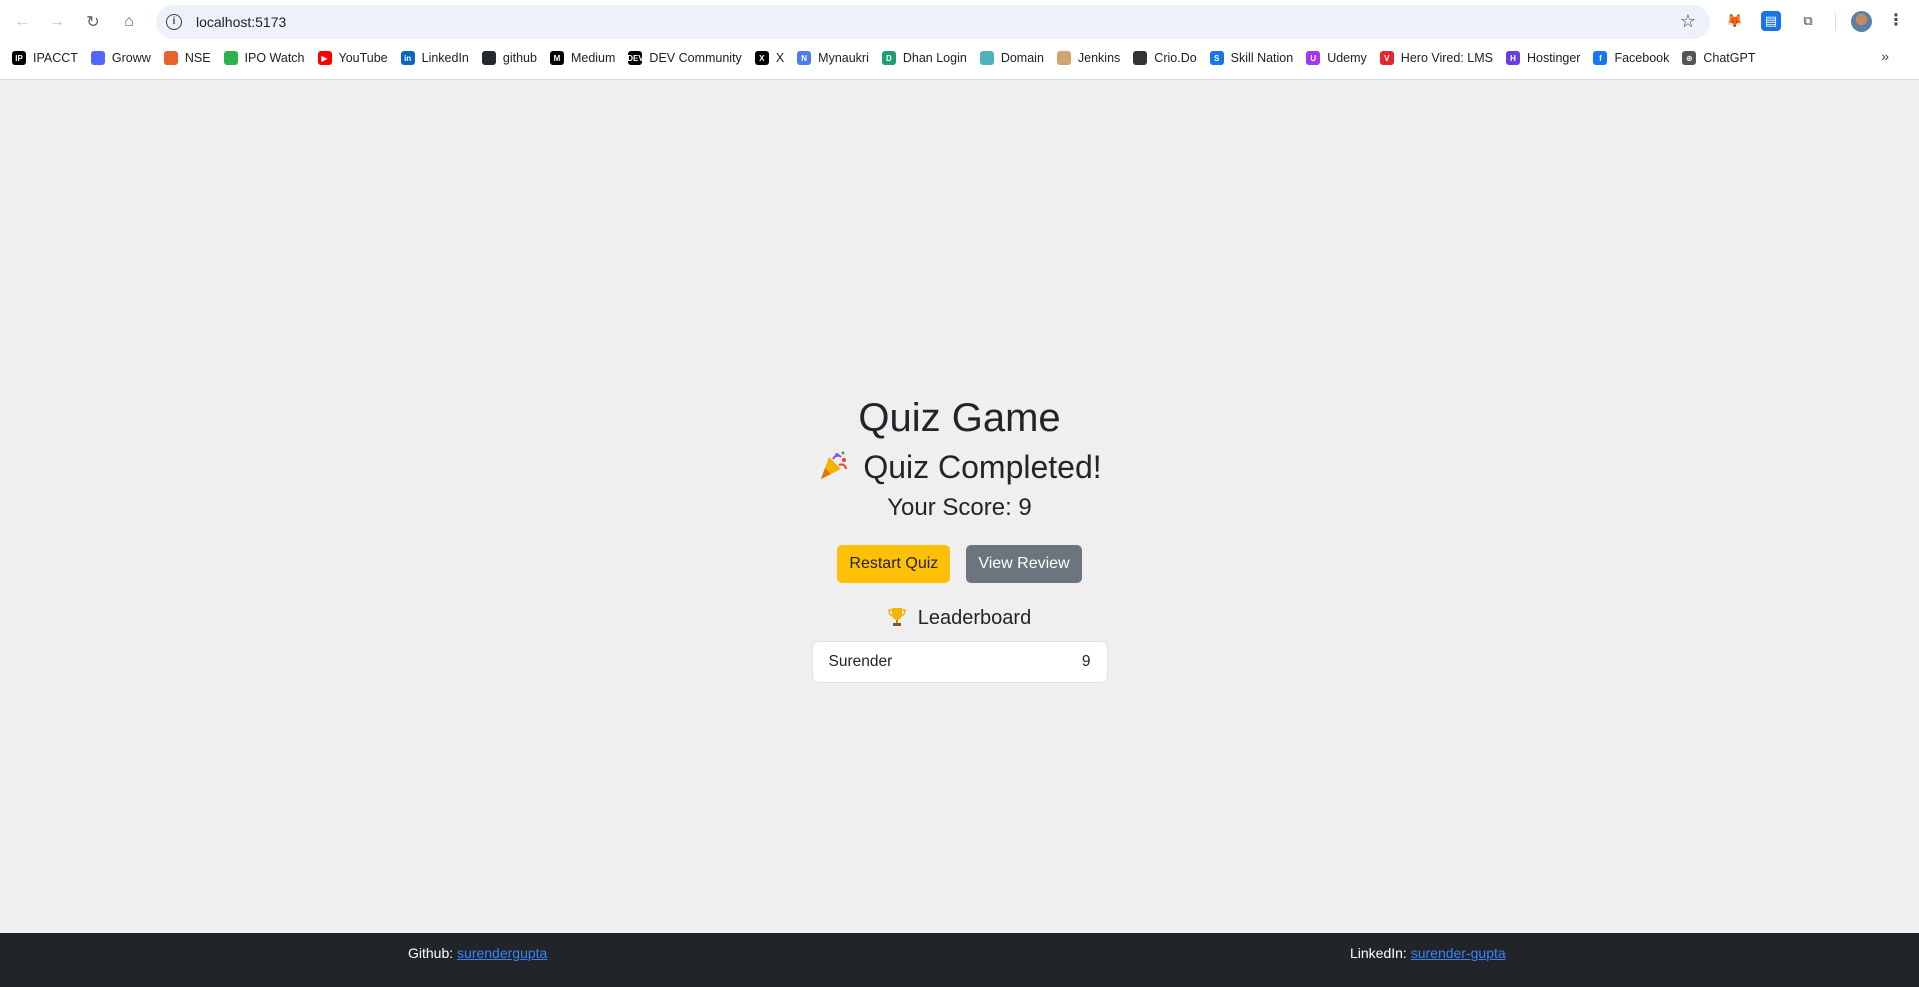 This screenshot has width=1919, height=987. What do you see at coordinates (1099, 58) in the screenshot?
I see `bookmark-label: Jenkins` at bounding box center [1099, 58].